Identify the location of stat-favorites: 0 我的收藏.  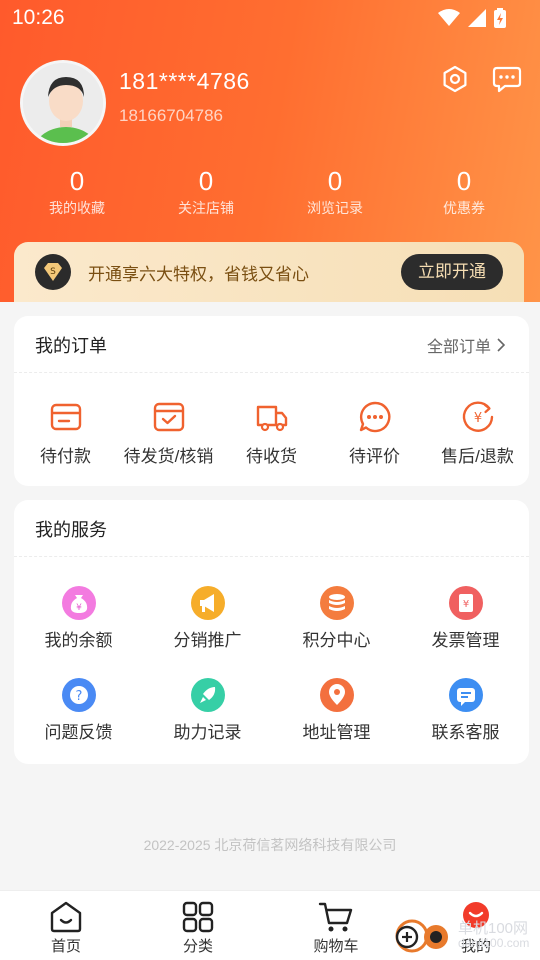
(77, 192).